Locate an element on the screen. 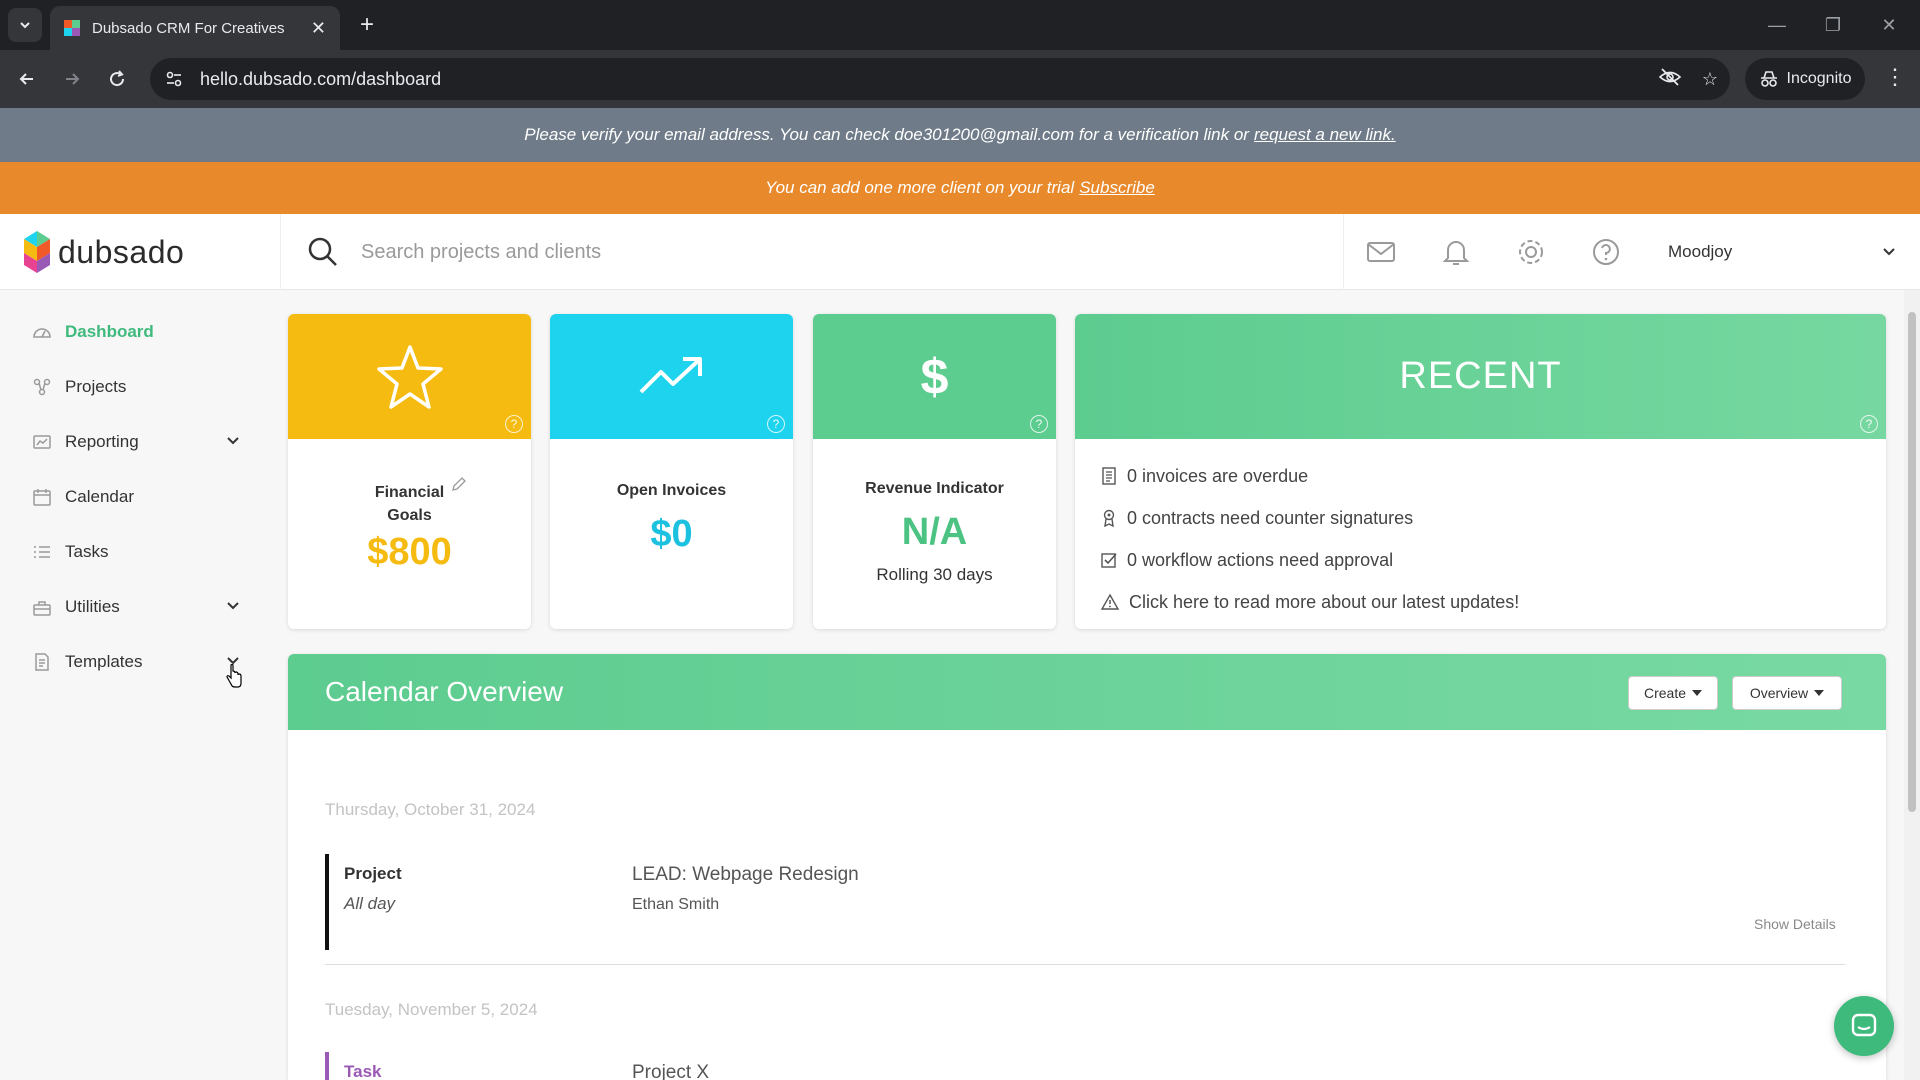  reload-button is located at coordinates (117, 79).